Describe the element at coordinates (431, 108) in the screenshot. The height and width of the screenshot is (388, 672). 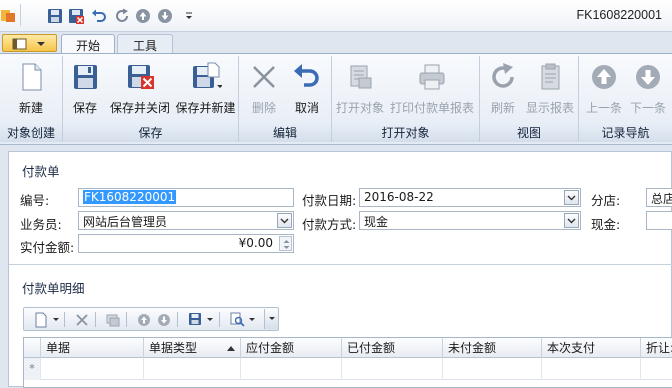
I see `print-payment-report-label: 打印付款单报表` at that location.